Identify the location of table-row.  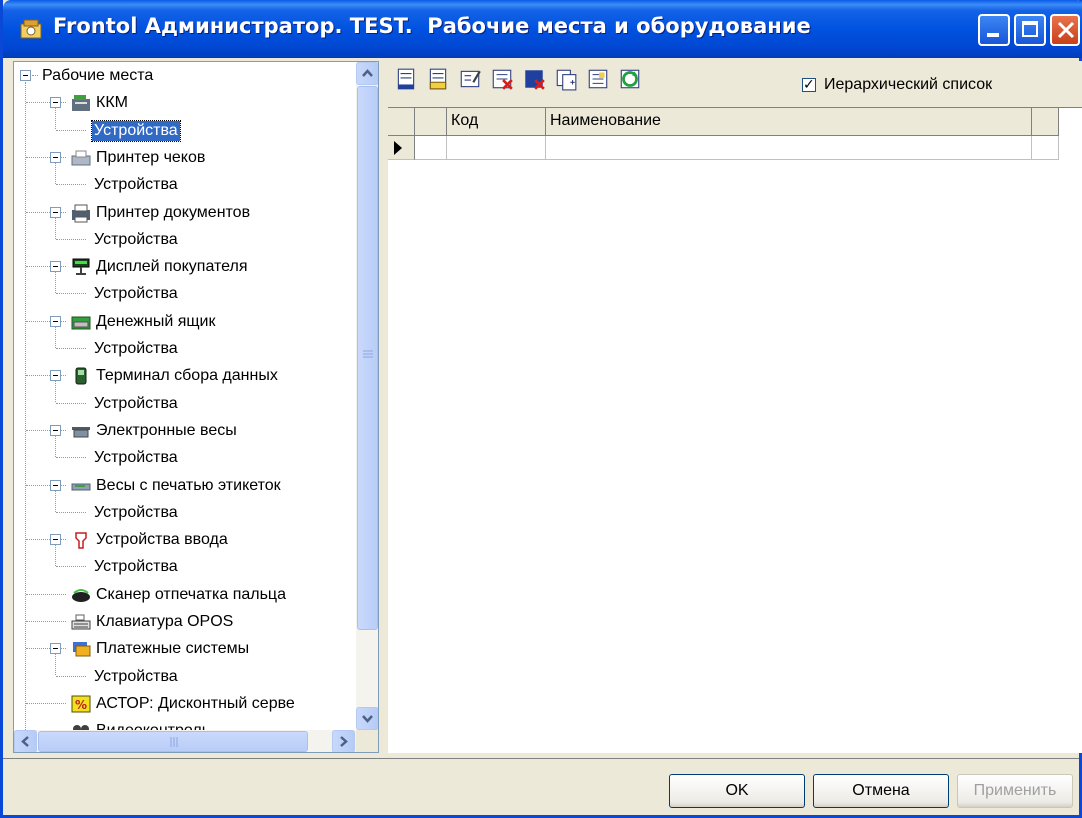
(723, 148).